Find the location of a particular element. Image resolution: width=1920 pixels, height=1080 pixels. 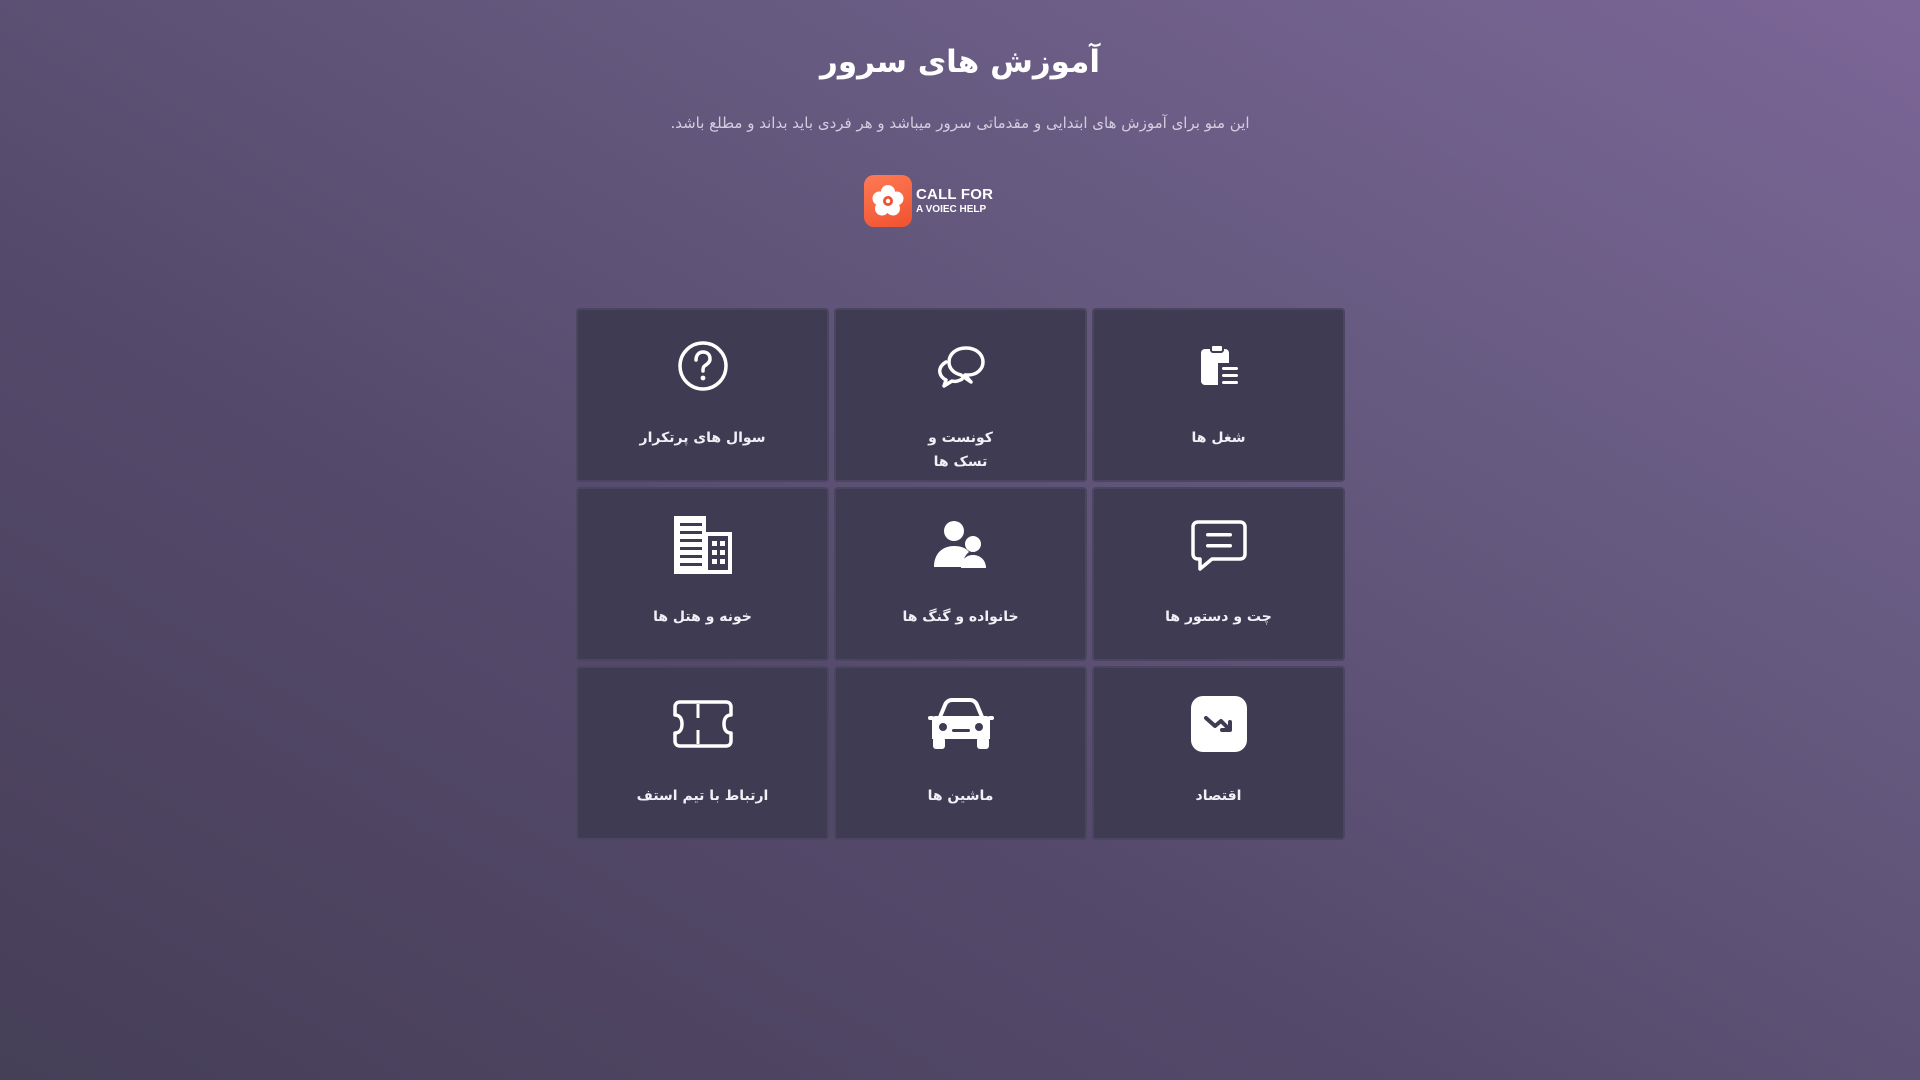

trend-down-icon is located at coordinates (1218, 724).